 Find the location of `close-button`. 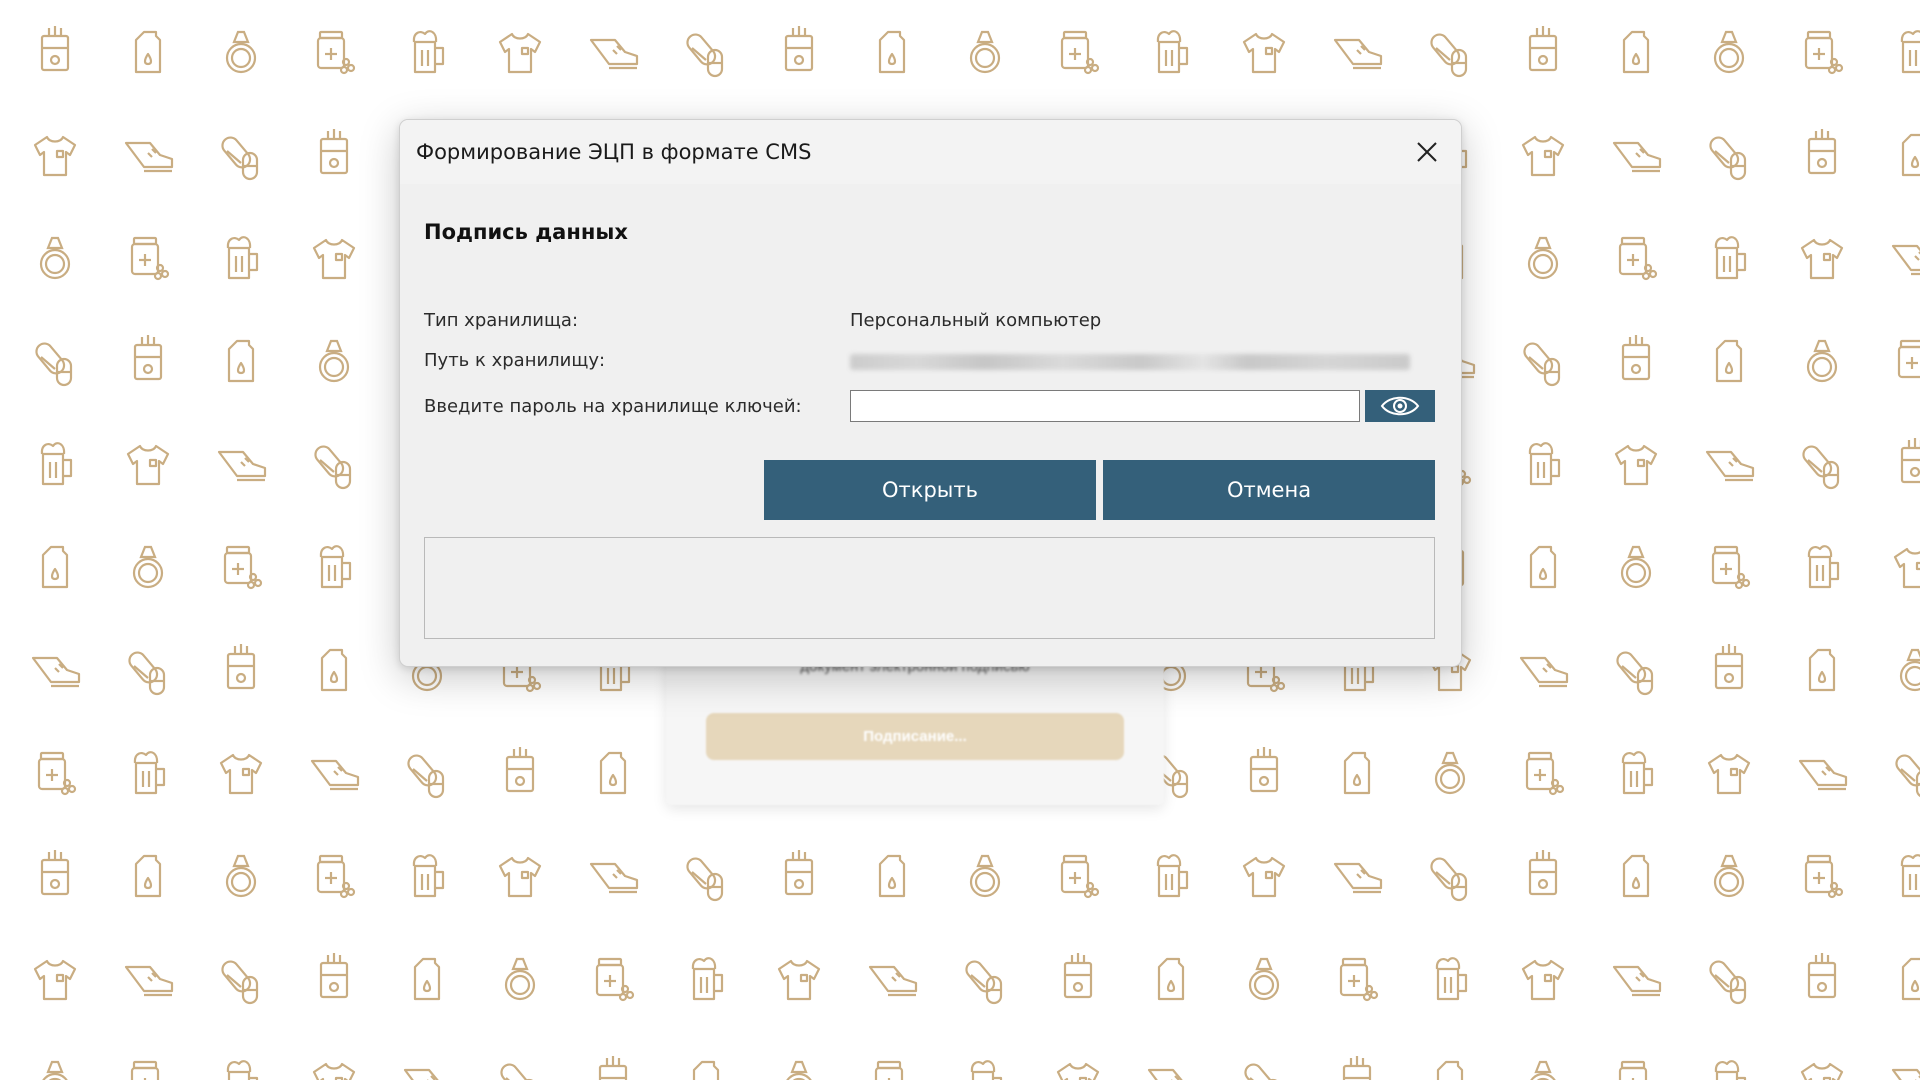

close-button is located at coordinates (1427, 152).